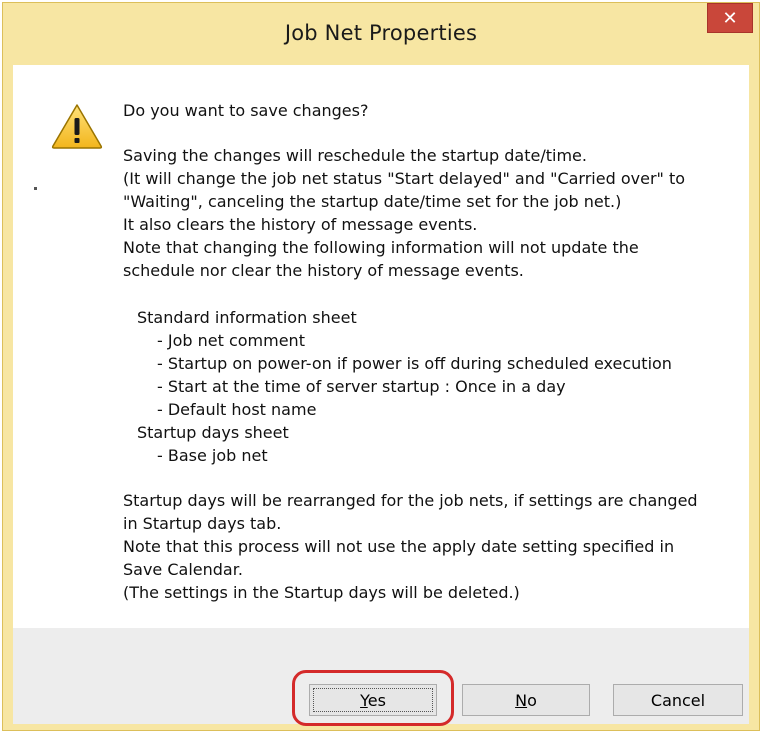 Image resolution: width=764 pixels, height=735 pixels. I want to click on cancel-label: Cancel, so click(678, 700).